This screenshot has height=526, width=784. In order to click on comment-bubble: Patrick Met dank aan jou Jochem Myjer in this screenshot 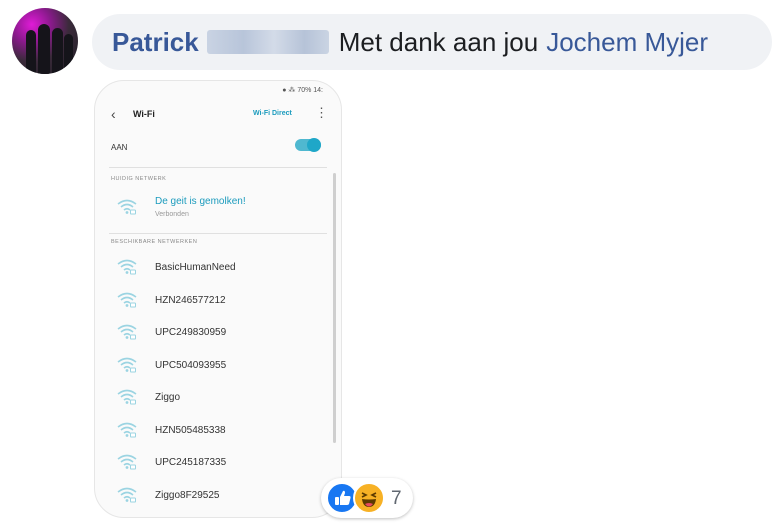, I will do `click(432, 42)`.